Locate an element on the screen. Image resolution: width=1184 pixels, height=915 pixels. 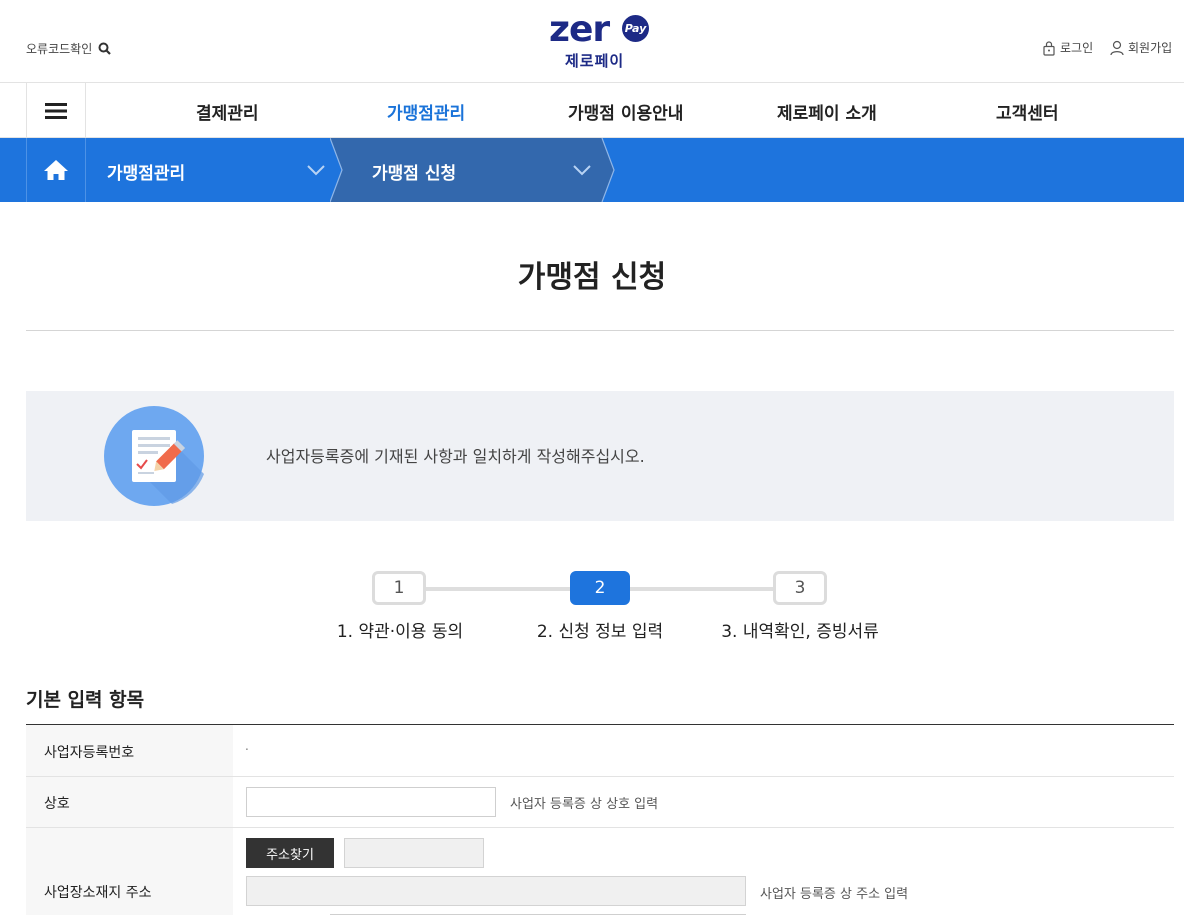
zeropay-logo: zer Pay 제로페이 is located at coordinates (601, 43).